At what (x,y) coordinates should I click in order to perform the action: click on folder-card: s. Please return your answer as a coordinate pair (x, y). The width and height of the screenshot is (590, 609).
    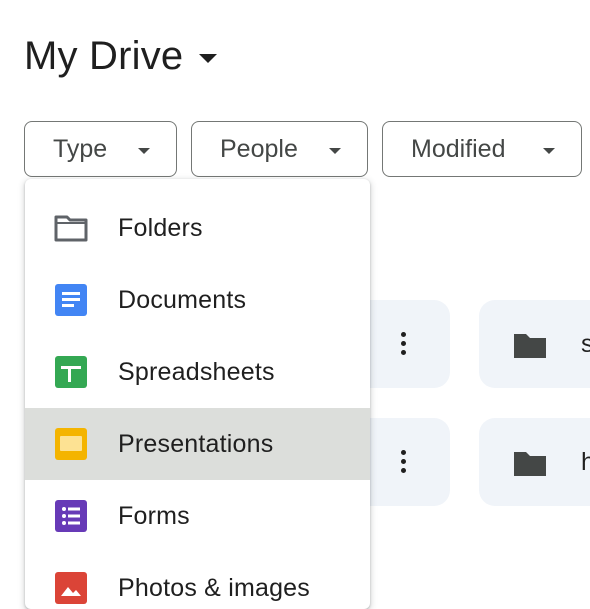
    Looking at the image, I should click on (534, 344).